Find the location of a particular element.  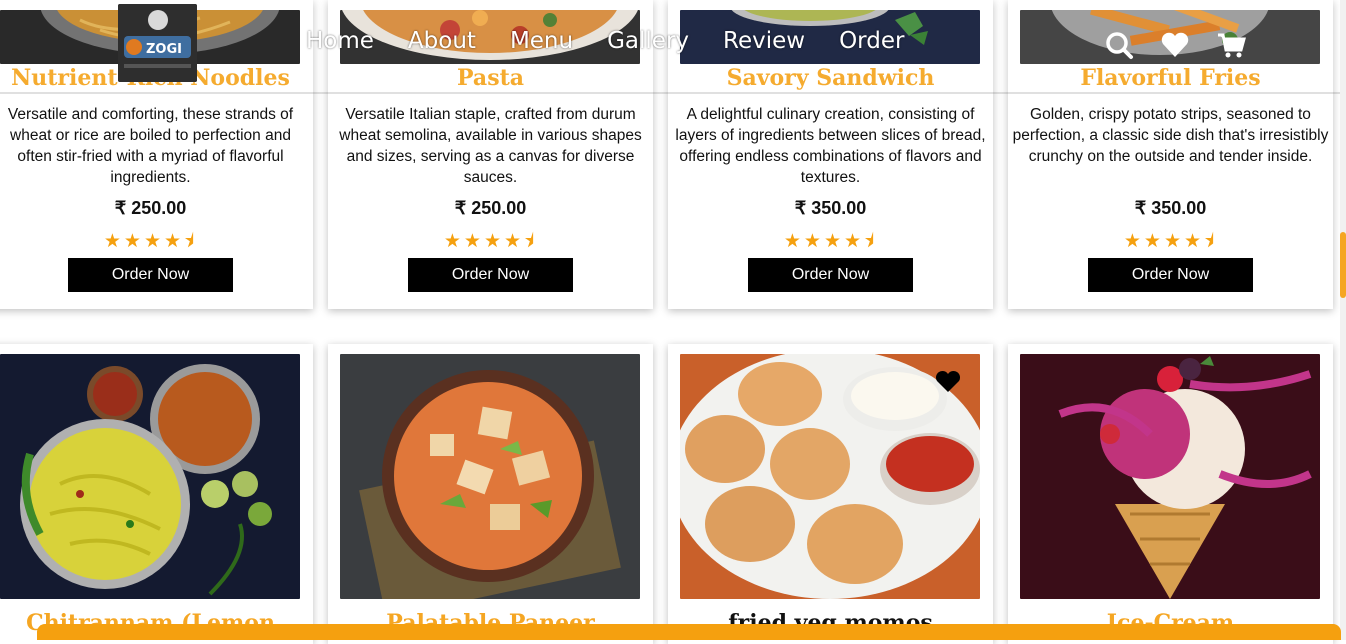

main-nav: Home About Menu Gallery Review Order is located at coordinates (622, 41).